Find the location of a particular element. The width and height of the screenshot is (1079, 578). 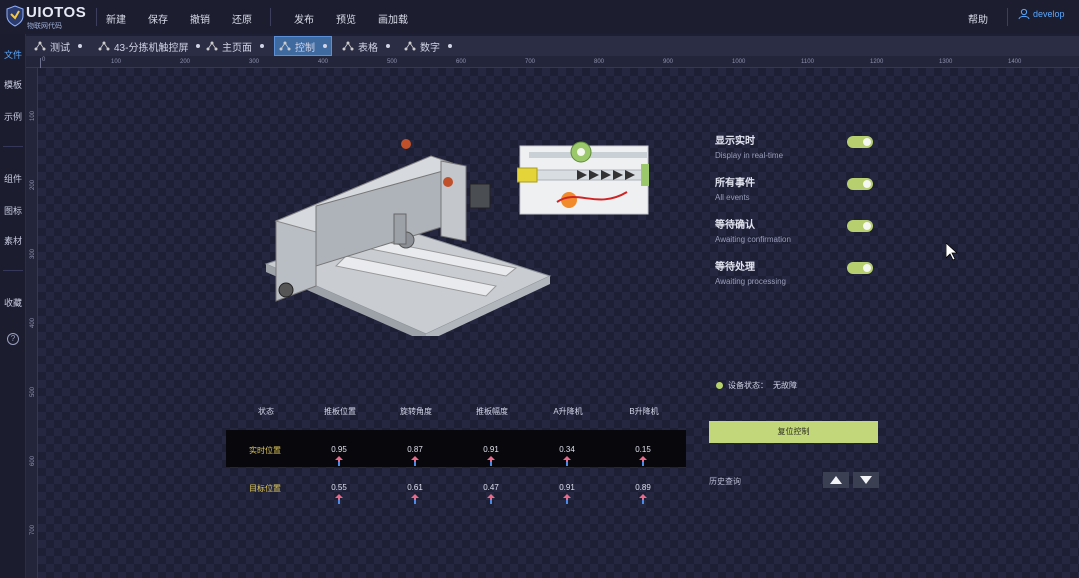

sidebar-item-file: 文件 is located at coordinates (13, 54).